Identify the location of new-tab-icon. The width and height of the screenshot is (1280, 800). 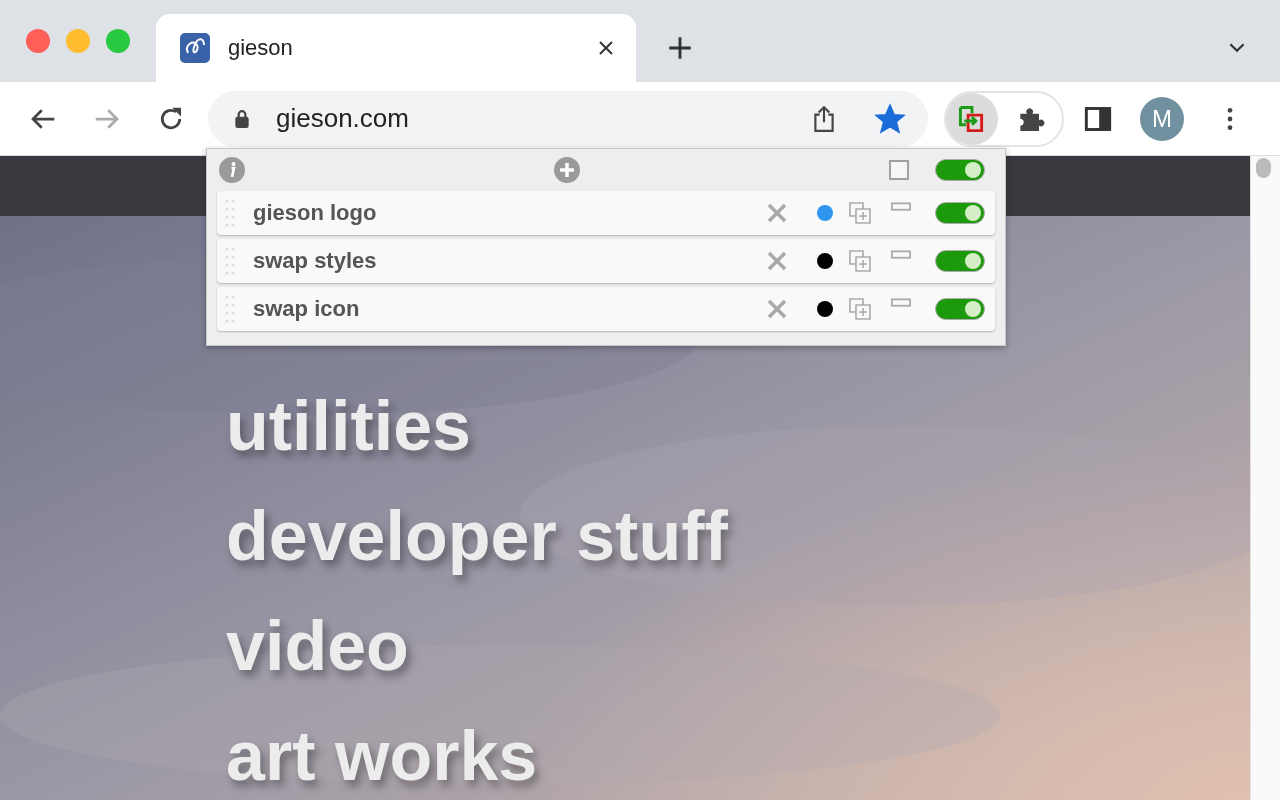
(680, 48).